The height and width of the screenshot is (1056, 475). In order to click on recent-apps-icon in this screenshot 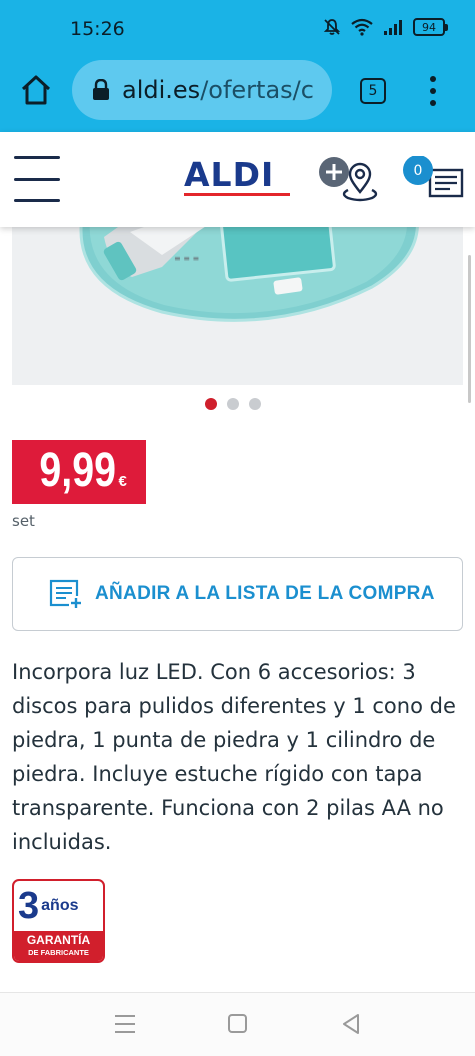, I will do `click(125, 1024)`.